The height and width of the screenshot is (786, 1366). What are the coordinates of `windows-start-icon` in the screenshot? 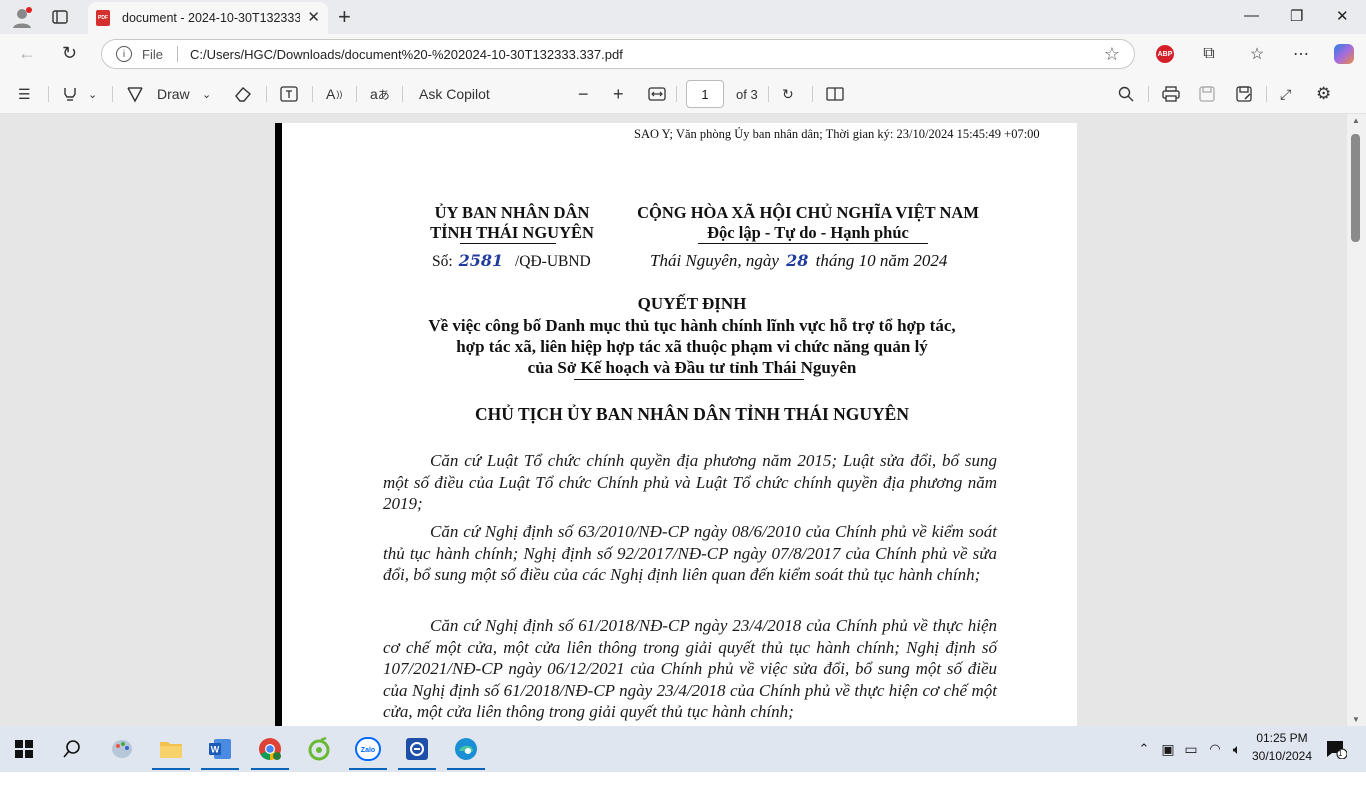 It's located at (24, 749).